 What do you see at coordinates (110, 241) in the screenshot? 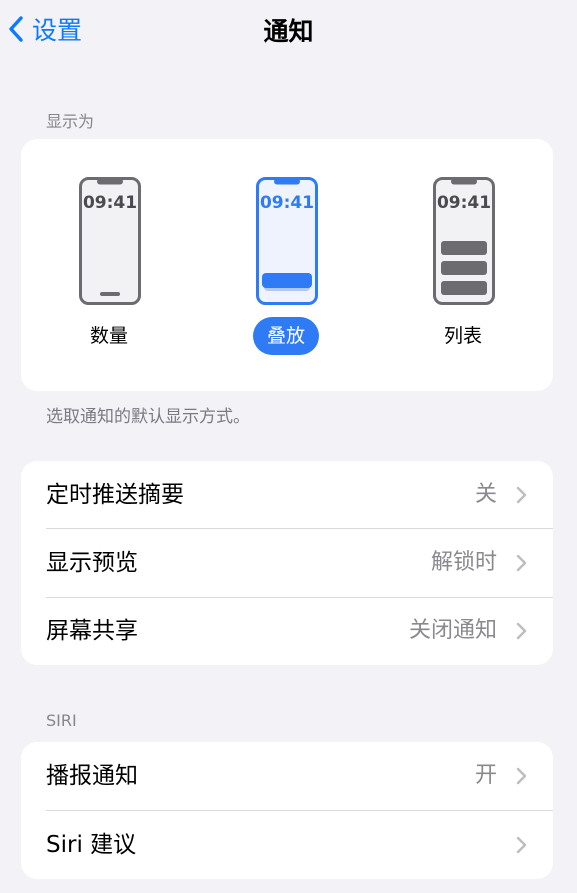
I see `phone-count-icon: 09:41` at bounding box center [110, 241].